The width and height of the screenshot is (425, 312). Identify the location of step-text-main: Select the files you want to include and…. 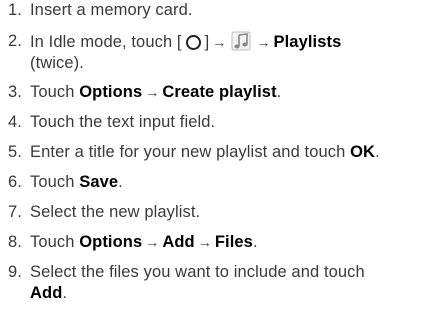
(197, 272).